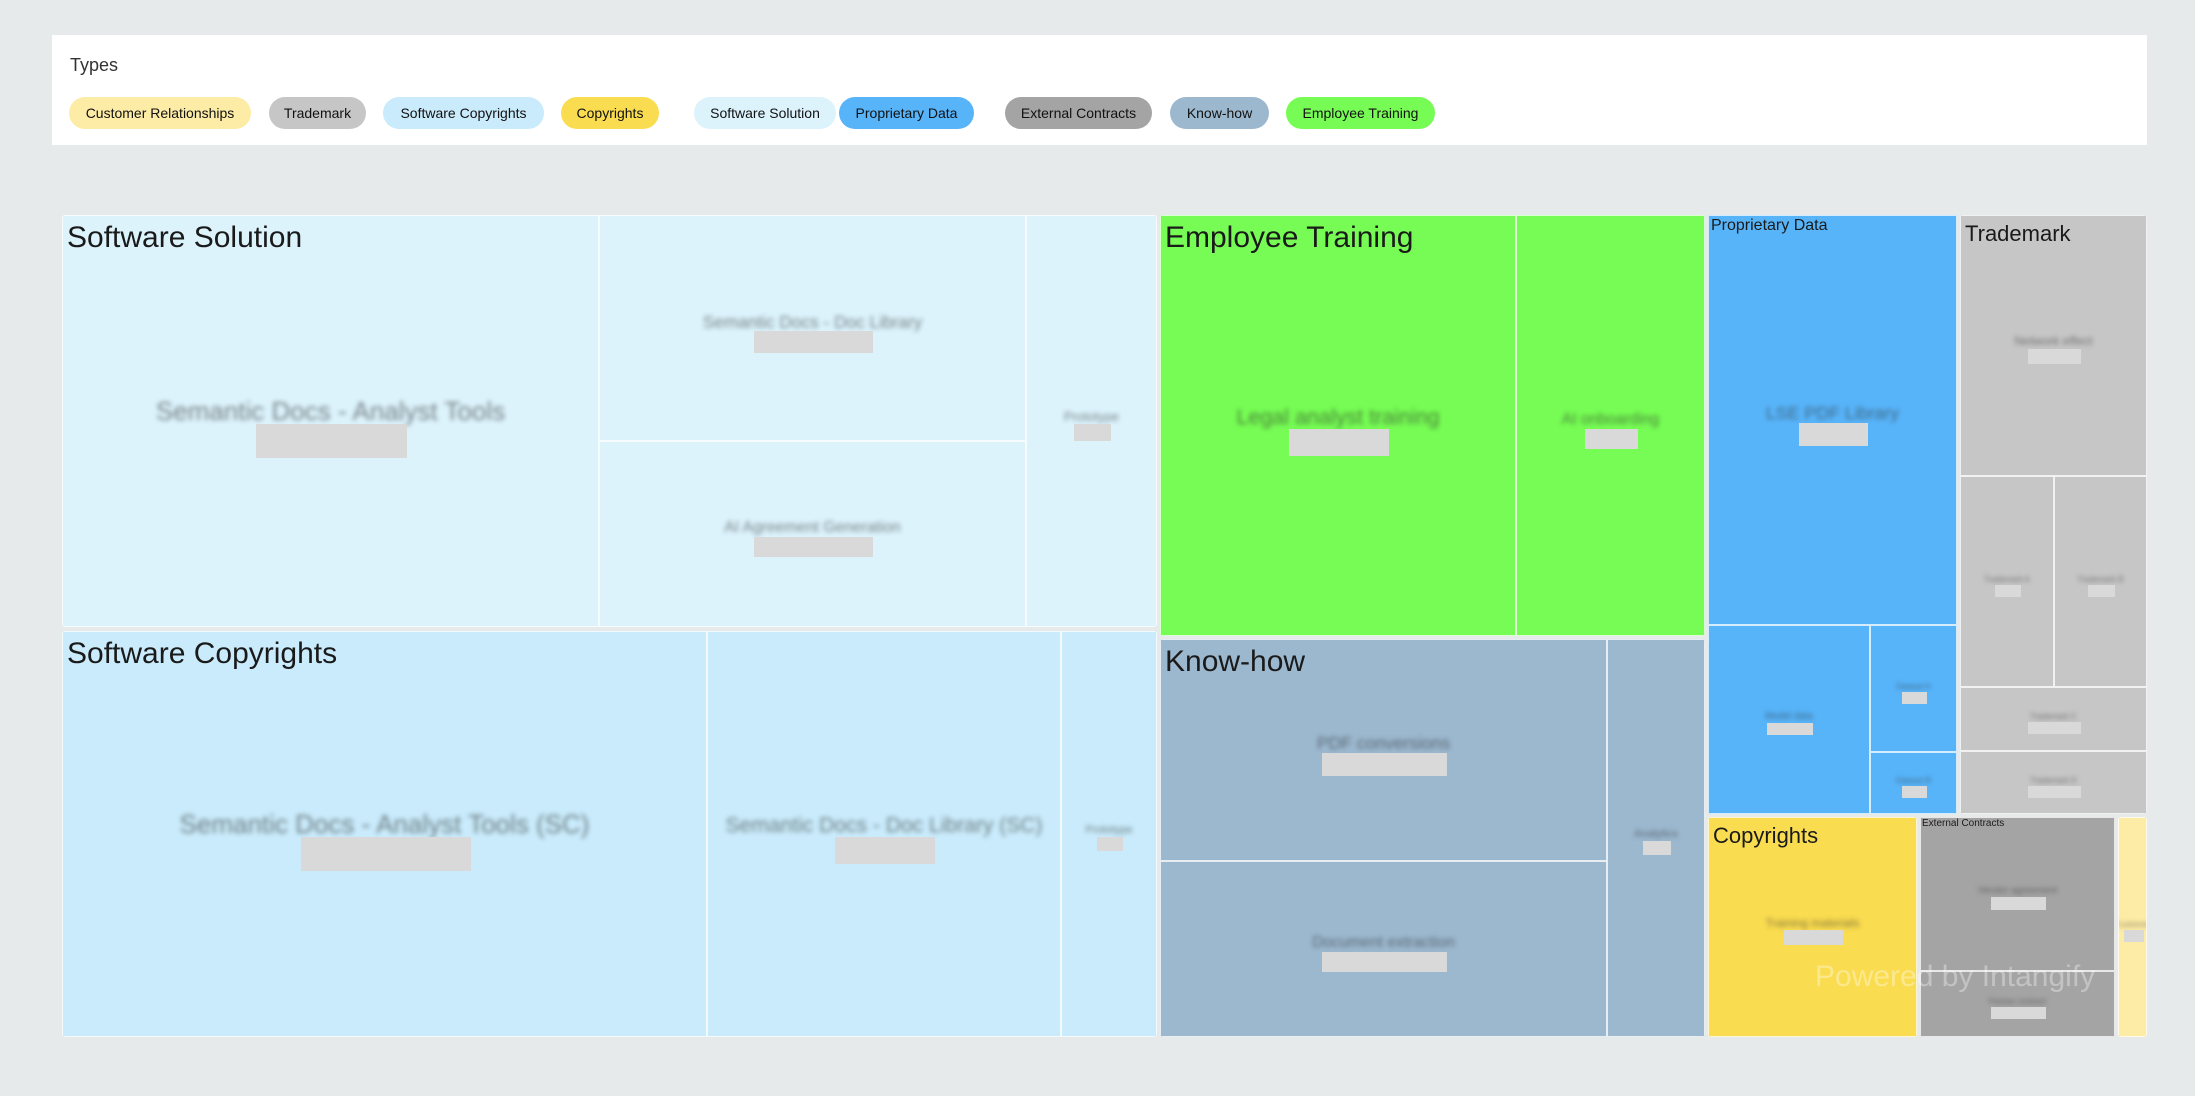 The height and width of the screenshot is (1096, 2195). Describe the element at coordinates (2100, 579) in the screenshot. I see `treemap-leaf-label: Trademark B` at that location.